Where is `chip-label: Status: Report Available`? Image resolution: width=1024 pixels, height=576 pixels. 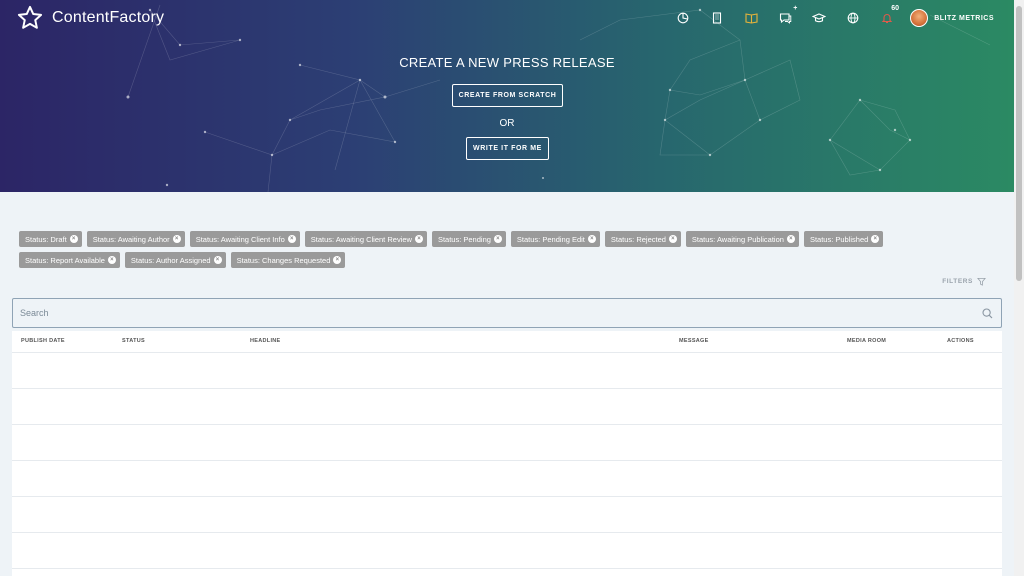 chip-label: Status: Report Available is located at coordinates (65, 260).